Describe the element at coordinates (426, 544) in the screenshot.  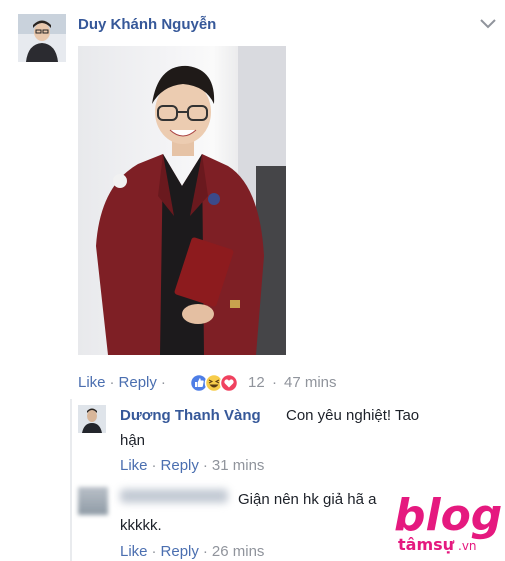
I see `watermark-sub: tâmsự` at that location.